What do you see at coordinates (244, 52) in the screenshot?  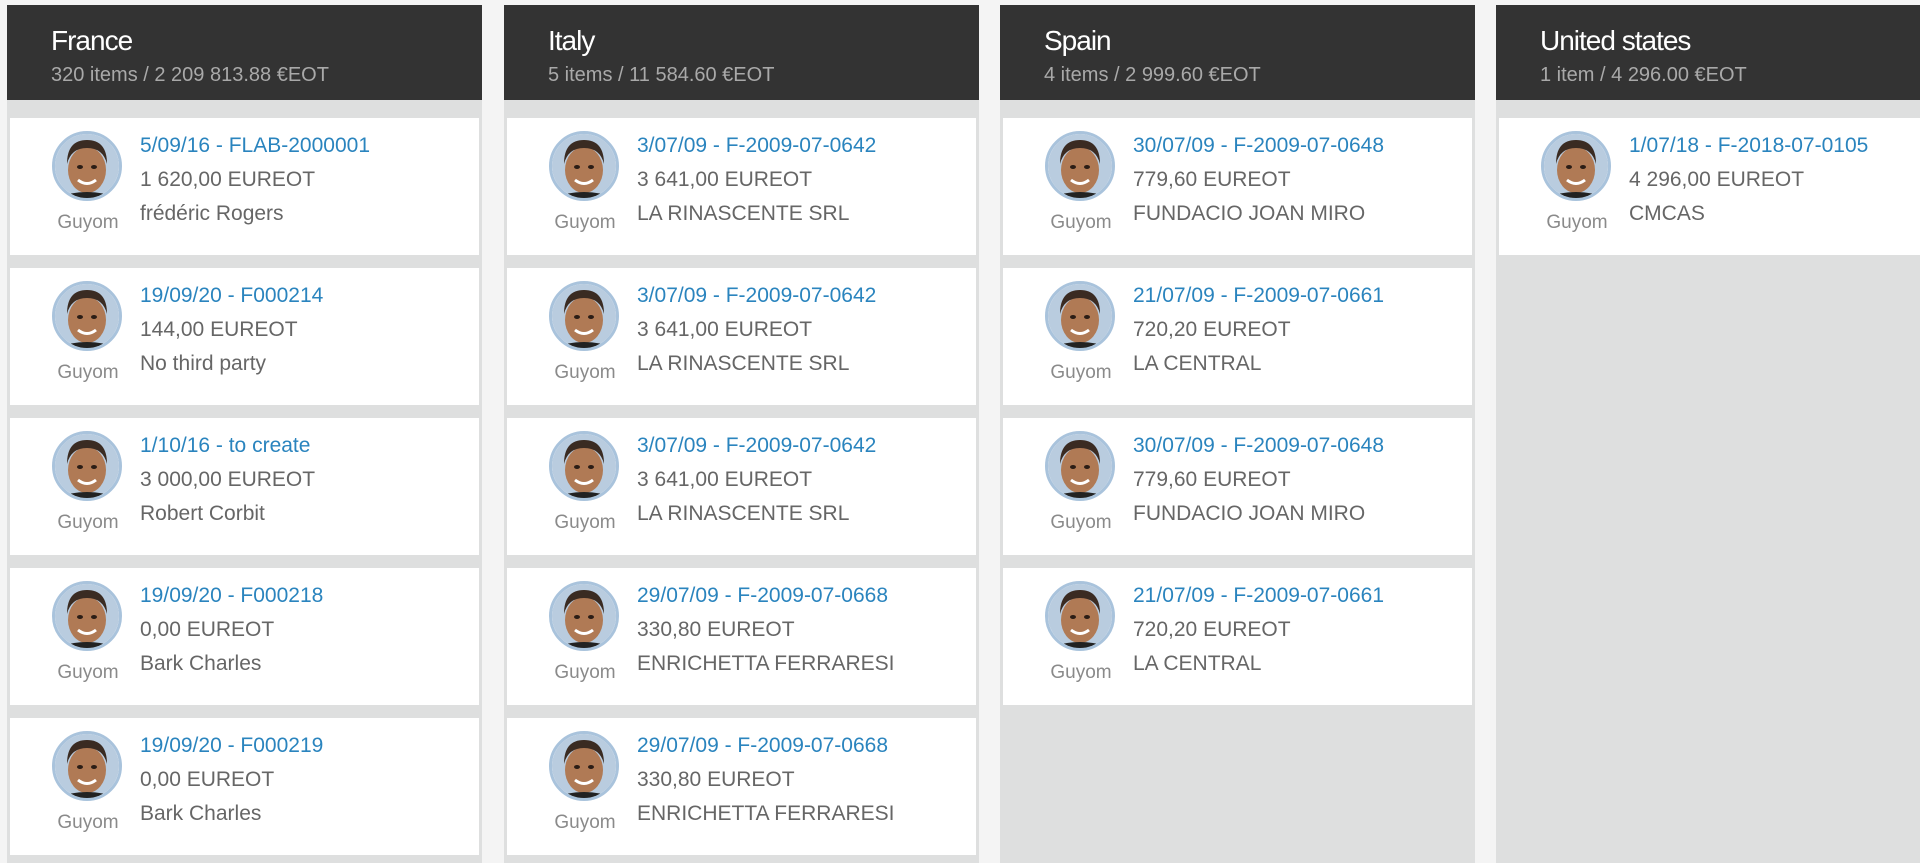 I see `column-header: France 320 items / 2 209 813.88 €EOT` at bounding box center [244, 52].